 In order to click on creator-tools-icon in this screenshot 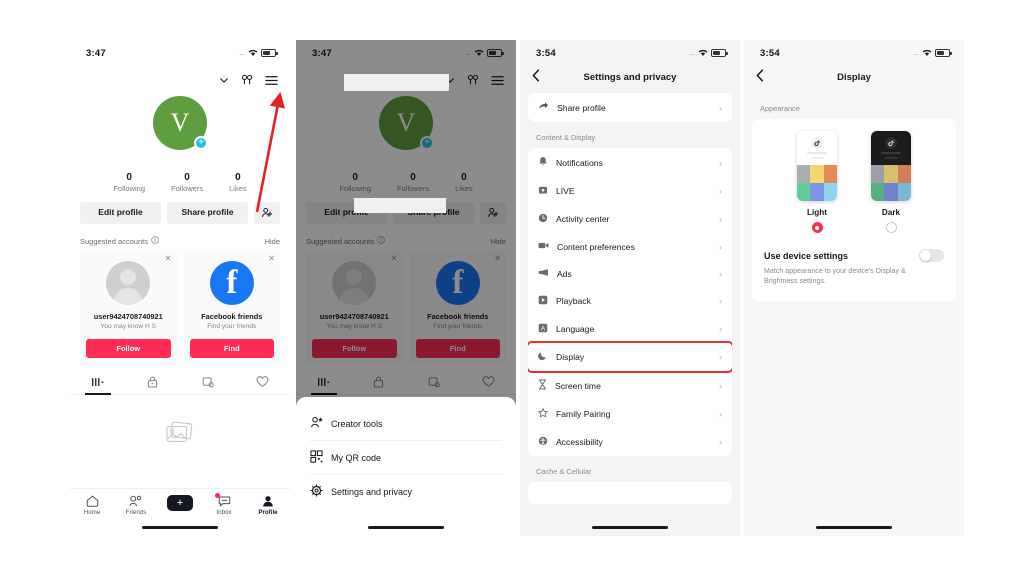, I will do `click(316, 423)`.